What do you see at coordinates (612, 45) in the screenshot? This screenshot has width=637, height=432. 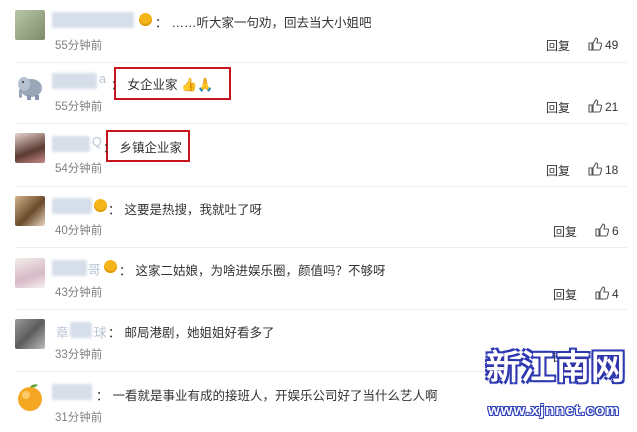 I see `like-count: 49` at bounding box center [612, 45].